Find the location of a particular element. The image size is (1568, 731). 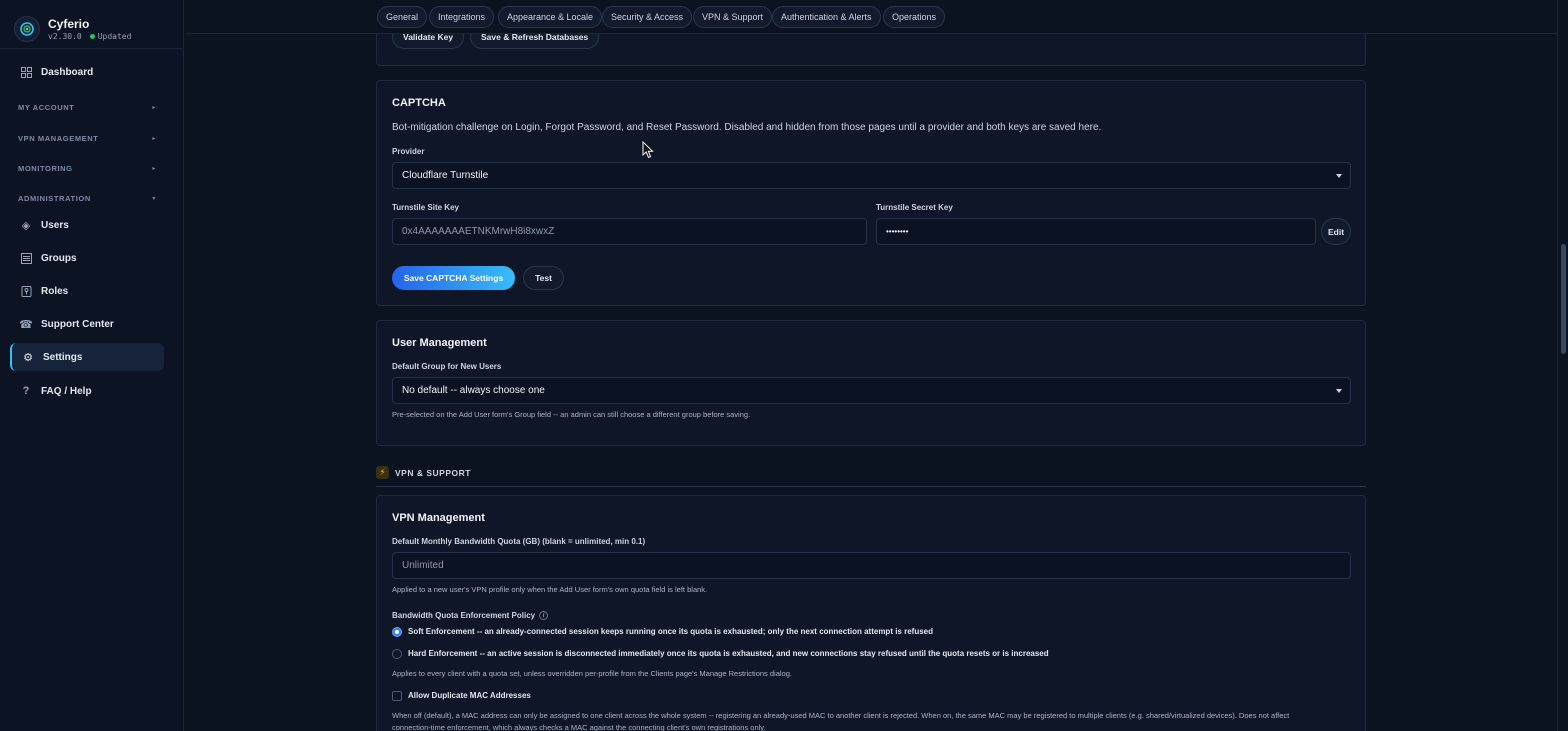

duplicate-mac-checkbox is located at coordinates (397, 696).